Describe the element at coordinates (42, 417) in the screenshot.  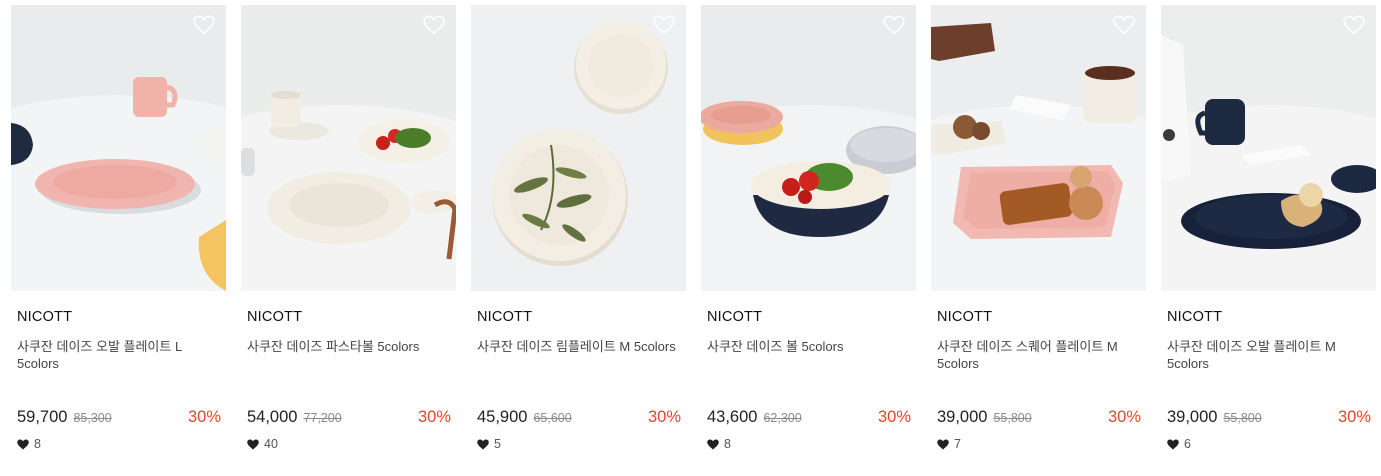
I see `sale-price: 59,700` at that location.